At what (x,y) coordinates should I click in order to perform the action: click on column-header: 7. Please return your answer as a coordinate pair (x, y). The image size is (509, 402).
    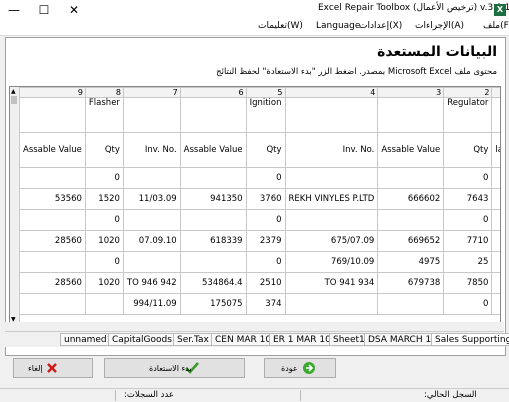
    Looking at the image, I should click on (151, 92).